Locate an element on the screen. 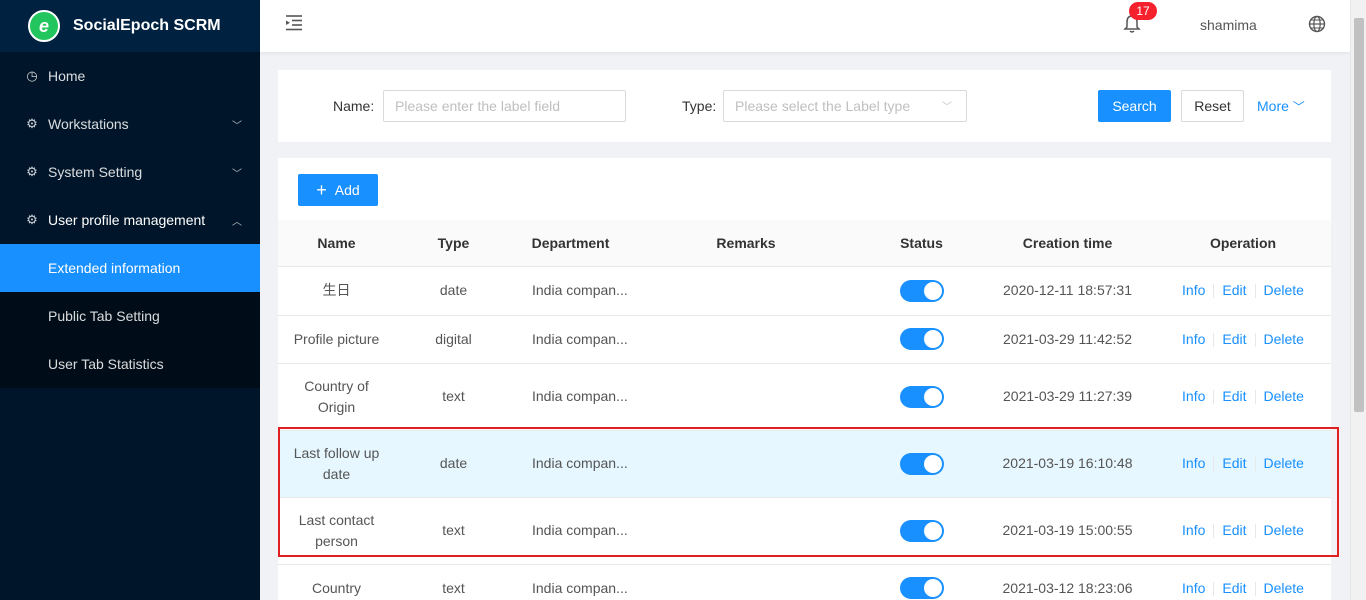 The image size is (1366, 600). sidebar-item-workstations: ⚙ Workstations ﹀ is located at coordinates (130, 124).